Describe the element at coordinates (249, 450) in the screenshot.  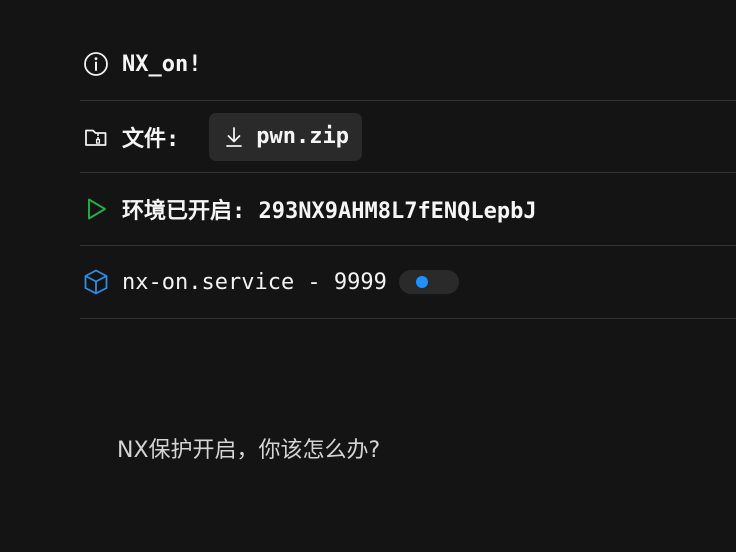
I see `challenge-description: NX保护开启，你该怎么办?` at that location.